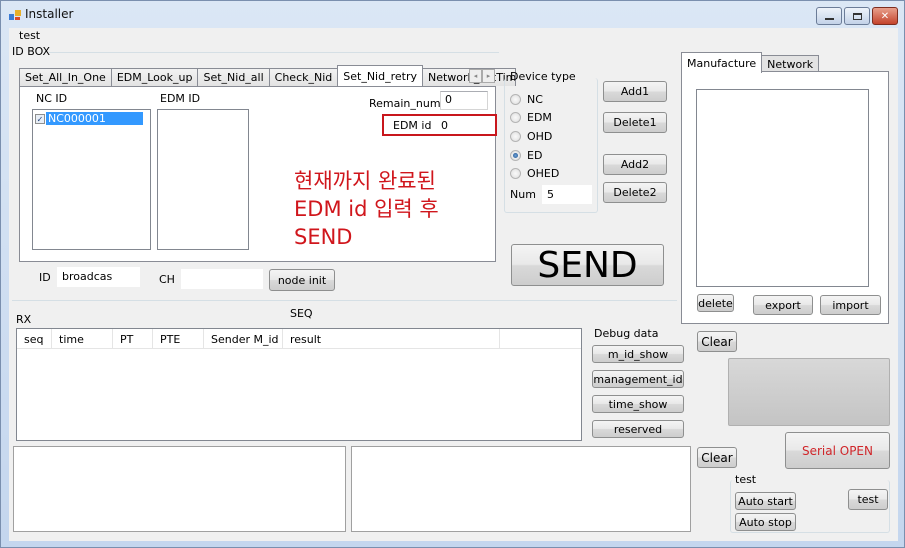 The height and width of the screenshot is (548, 905). I want to click on radio-ed: ED, so click(526, 155).